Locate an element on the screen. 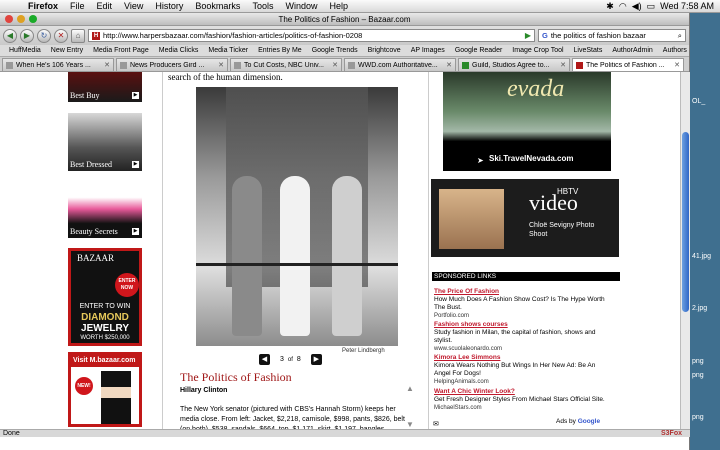 The height and width of the screenshot is (450, 720). menu-history: History is located at coordinates (169, 6).